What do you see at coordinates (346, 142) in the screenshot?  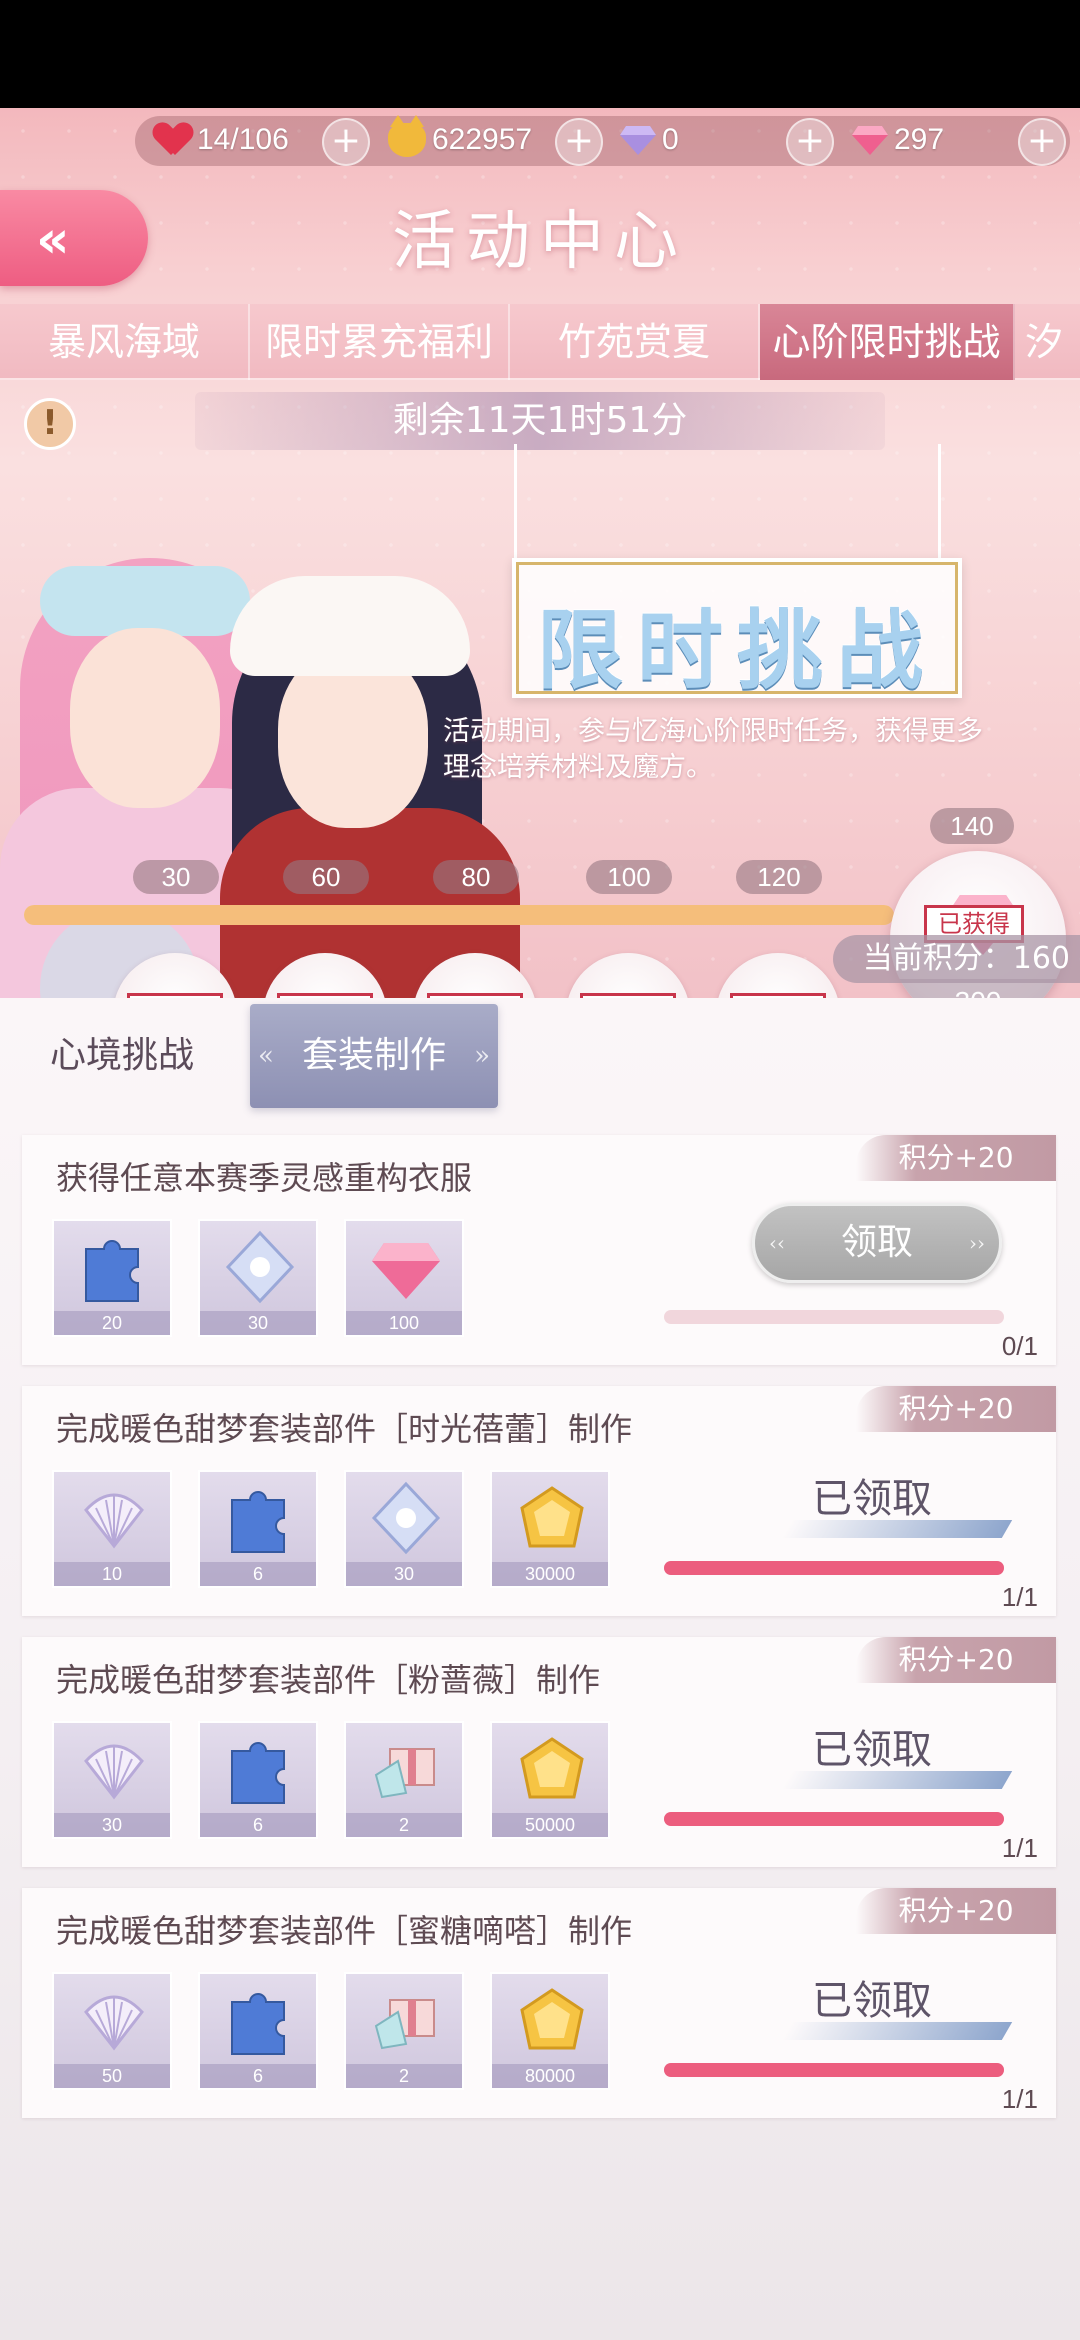 I see `add-stamina-button: +` at bounding box center [346, 142].